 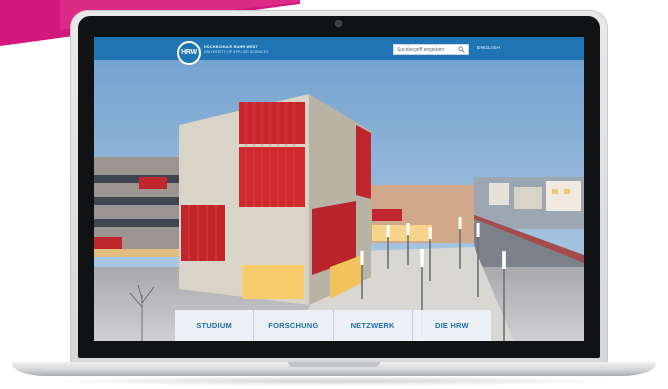 I want to click on main-navigation: STUDIUM FORSCHUNG NETZWERK DIE HRW, so click(x=333, y=325).